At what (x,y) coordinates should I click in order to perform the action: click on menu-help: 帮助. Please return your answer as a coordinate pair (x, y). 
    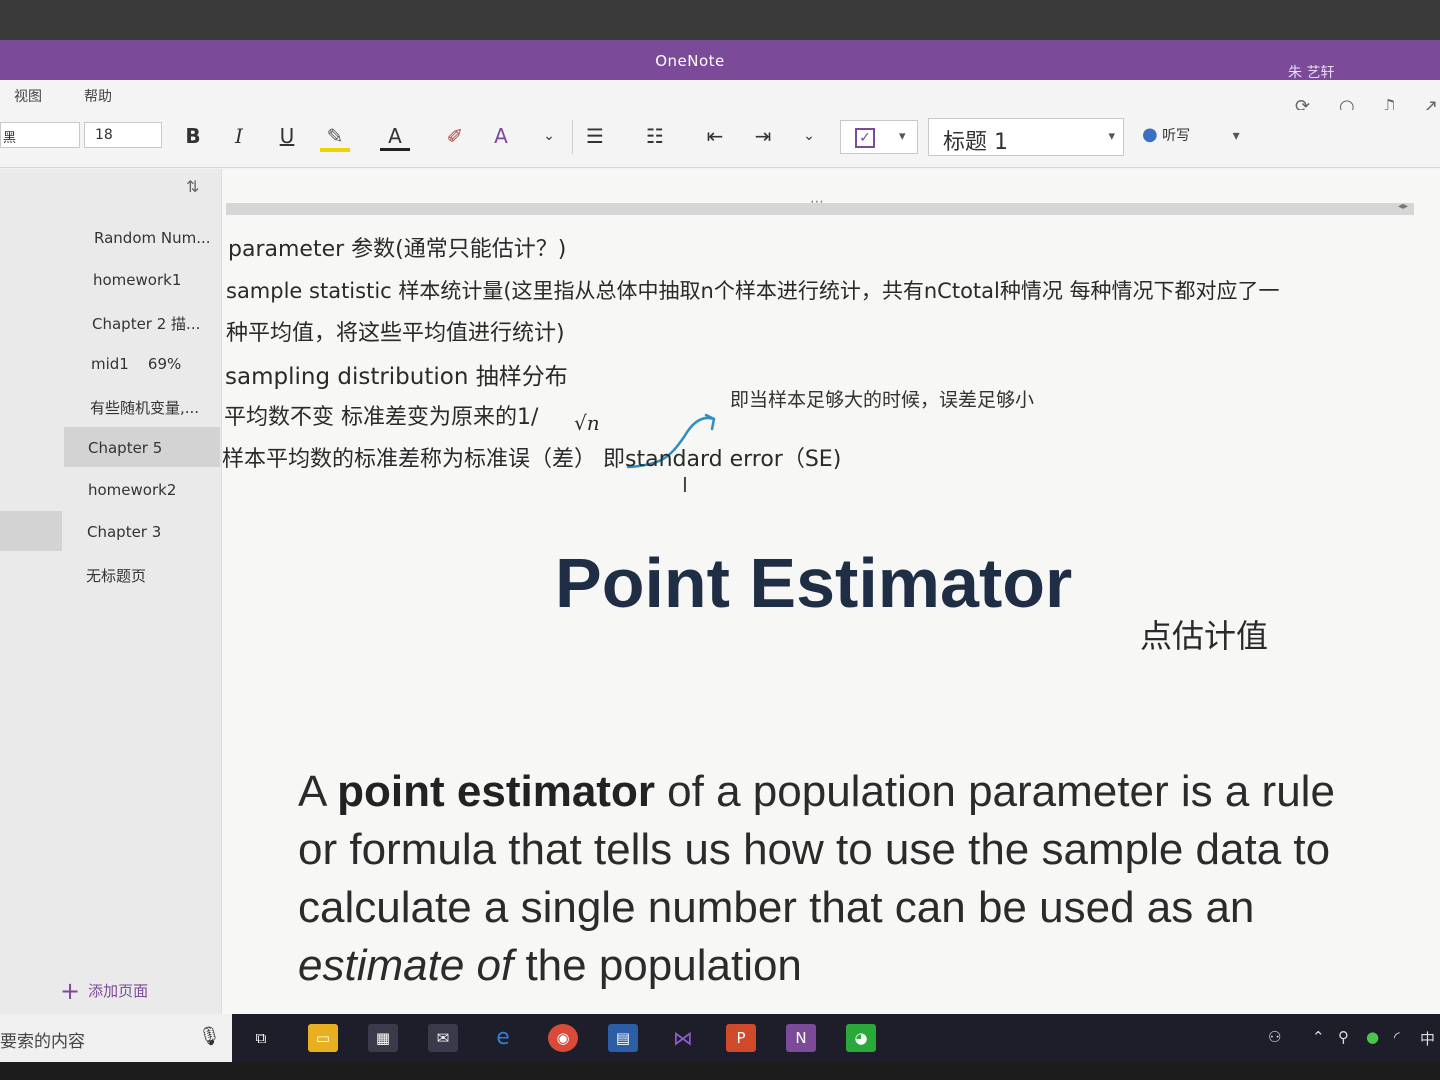
    Looking at the image, I should click on (98, 96).